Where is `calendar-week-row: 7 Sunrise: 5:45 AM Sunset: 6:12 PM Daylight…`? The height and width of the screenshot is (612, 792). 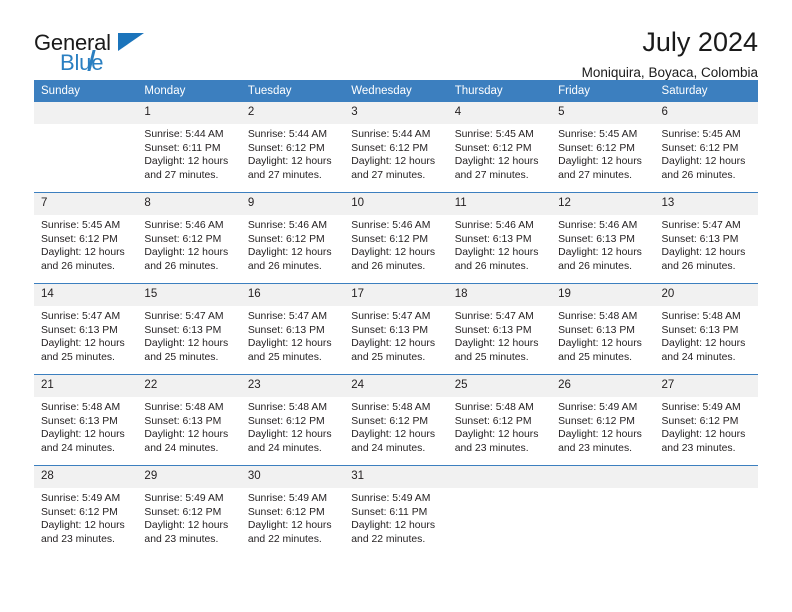 calendar-week-row: 7 Sunrise: 5:45 AM Sunset: 6:12 PM Daylight… is located at coordinates (396, 238).